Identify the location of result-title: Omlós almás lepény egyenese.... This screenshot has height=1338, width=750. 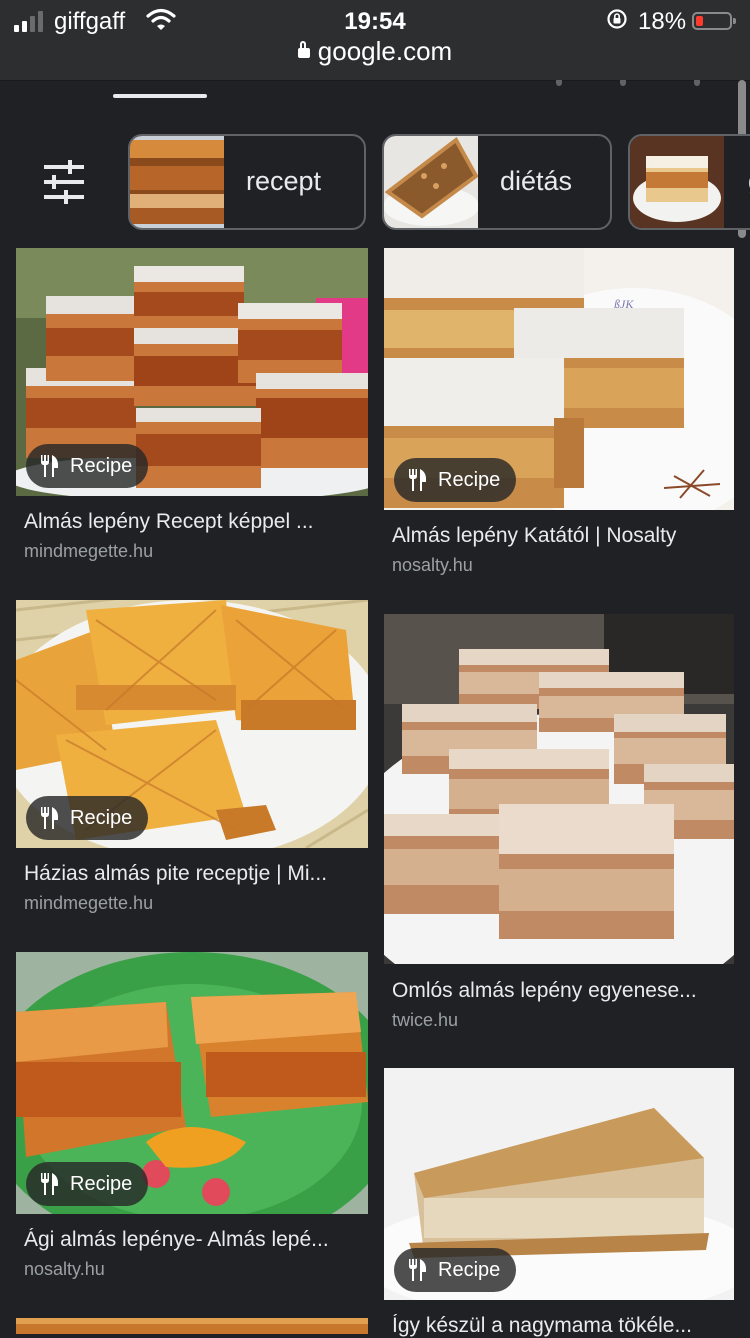
(560, 991).